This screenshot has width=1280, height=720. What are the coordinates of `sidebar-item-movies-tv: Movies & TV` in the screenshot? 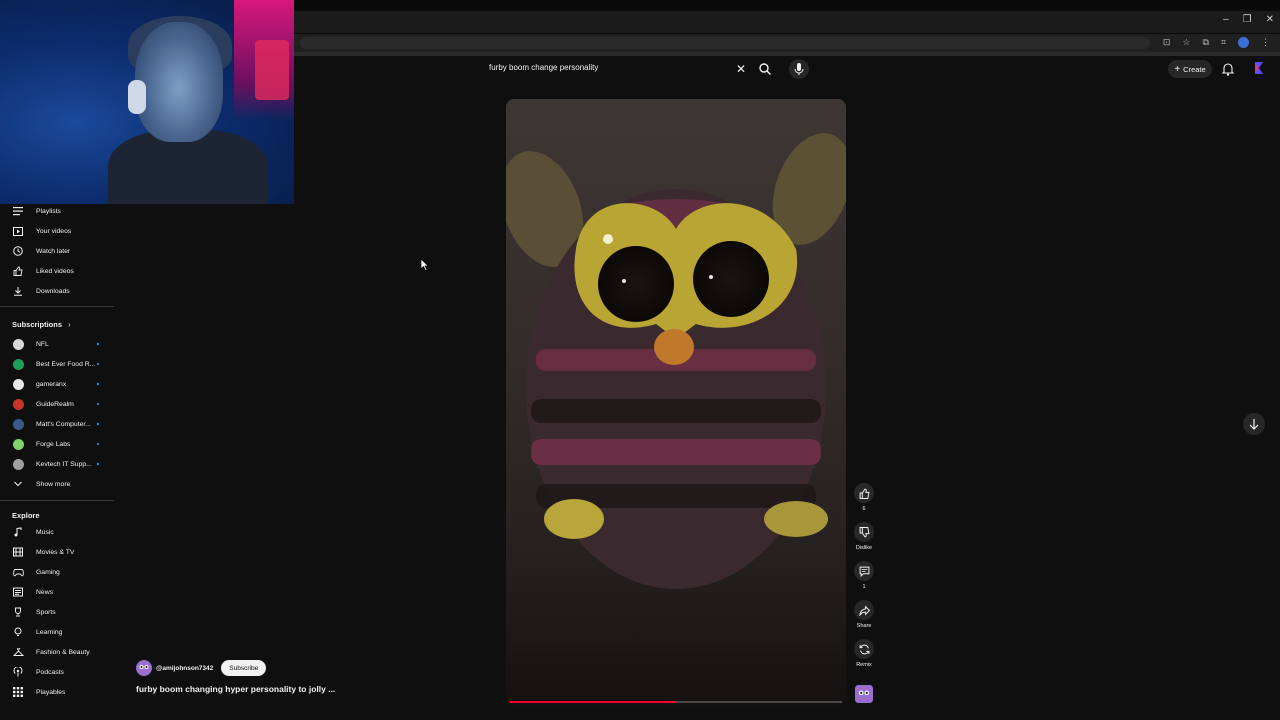 It's located at (57, 552).